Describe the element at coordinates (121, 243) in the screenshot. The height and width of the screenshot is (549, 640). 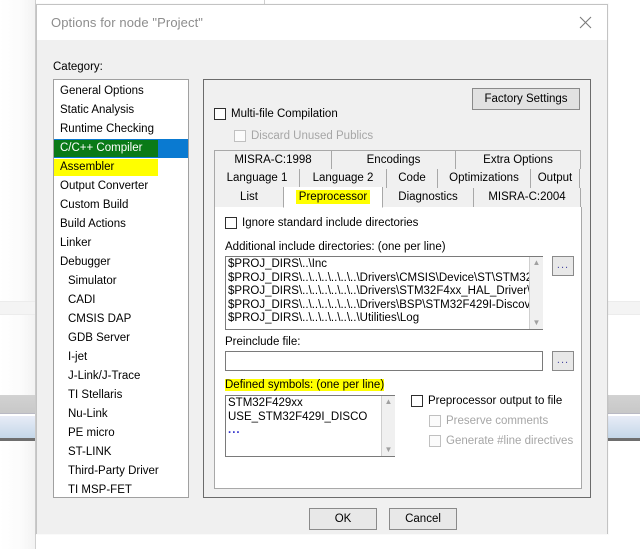
I see `category-item-linker: Linker` at that location.